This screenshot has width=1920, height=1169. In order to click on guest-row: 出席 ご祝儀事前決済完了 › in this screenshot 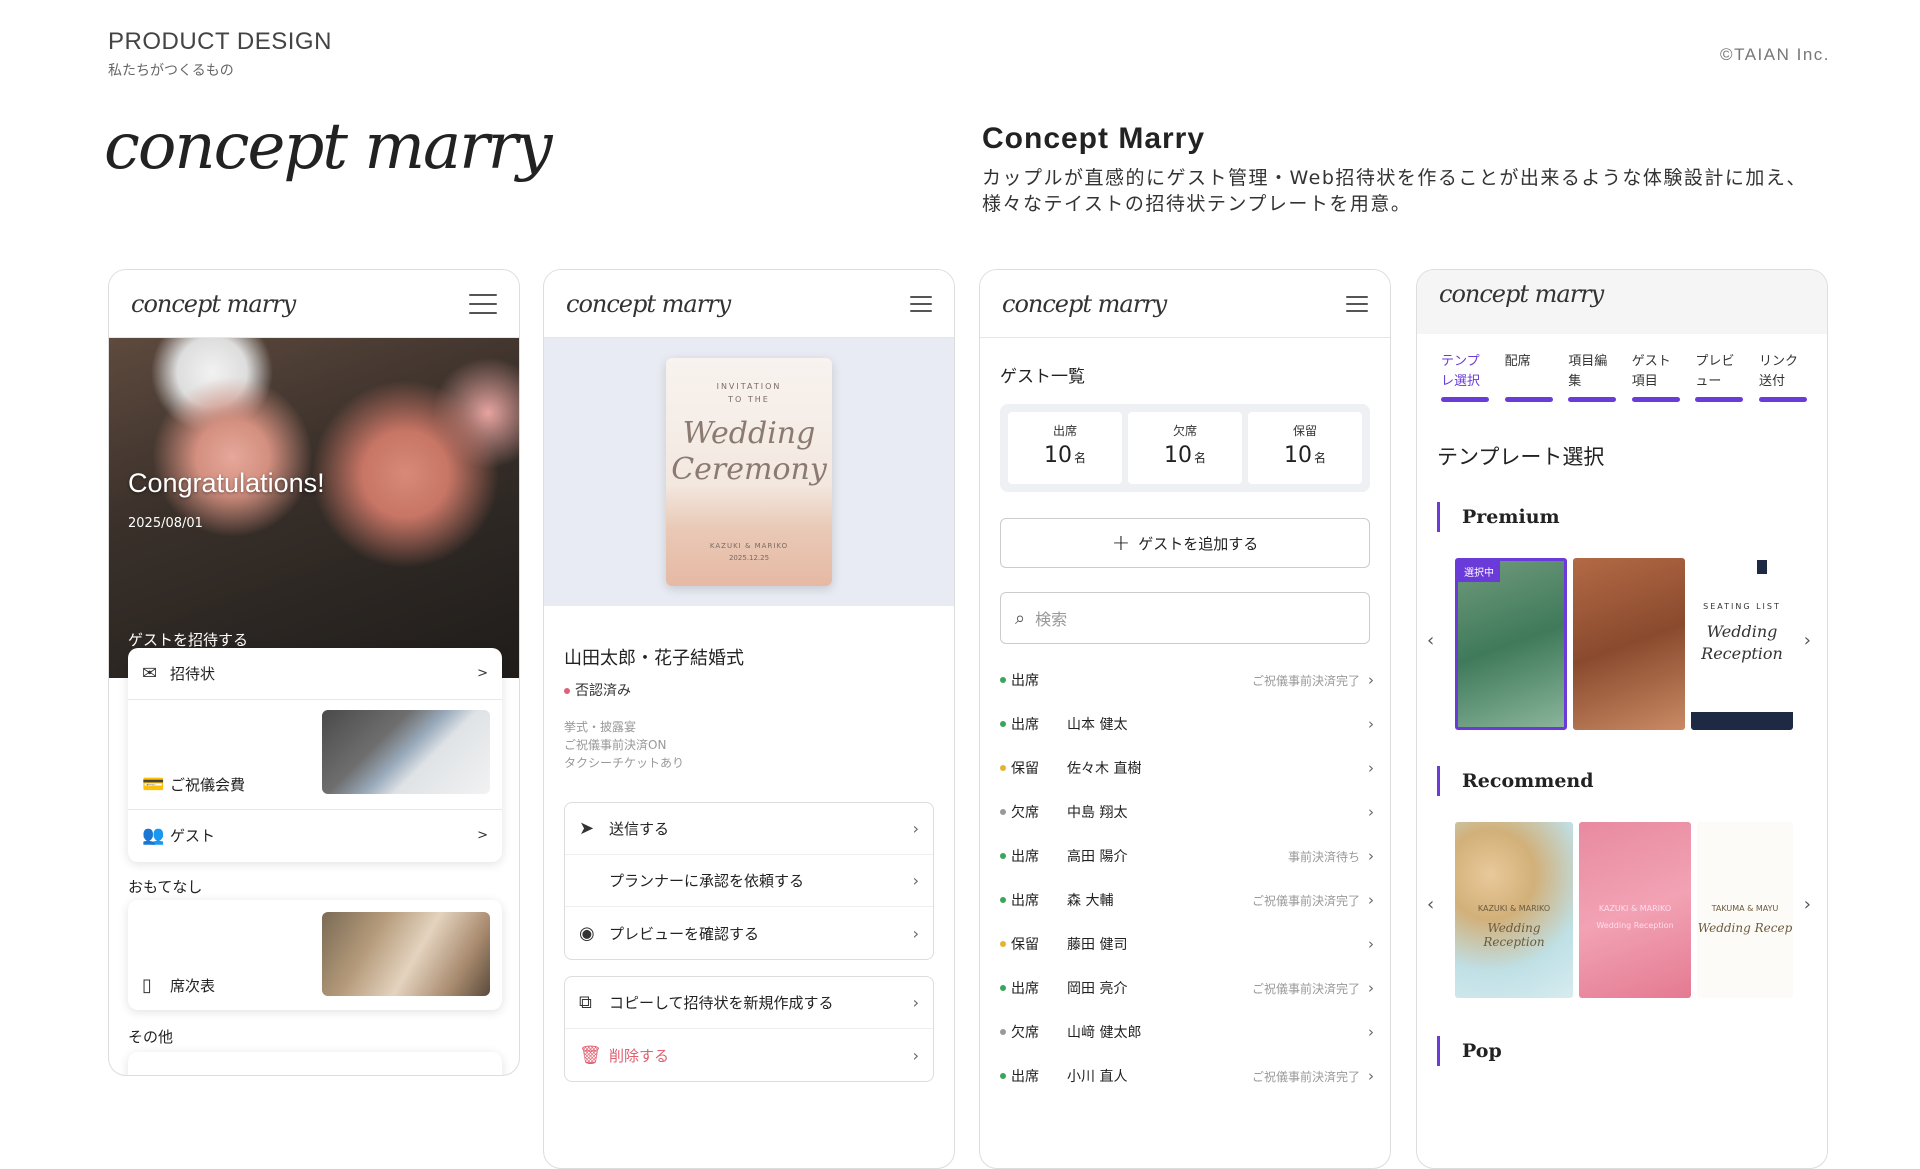, I will do `click(1187, 680)`.